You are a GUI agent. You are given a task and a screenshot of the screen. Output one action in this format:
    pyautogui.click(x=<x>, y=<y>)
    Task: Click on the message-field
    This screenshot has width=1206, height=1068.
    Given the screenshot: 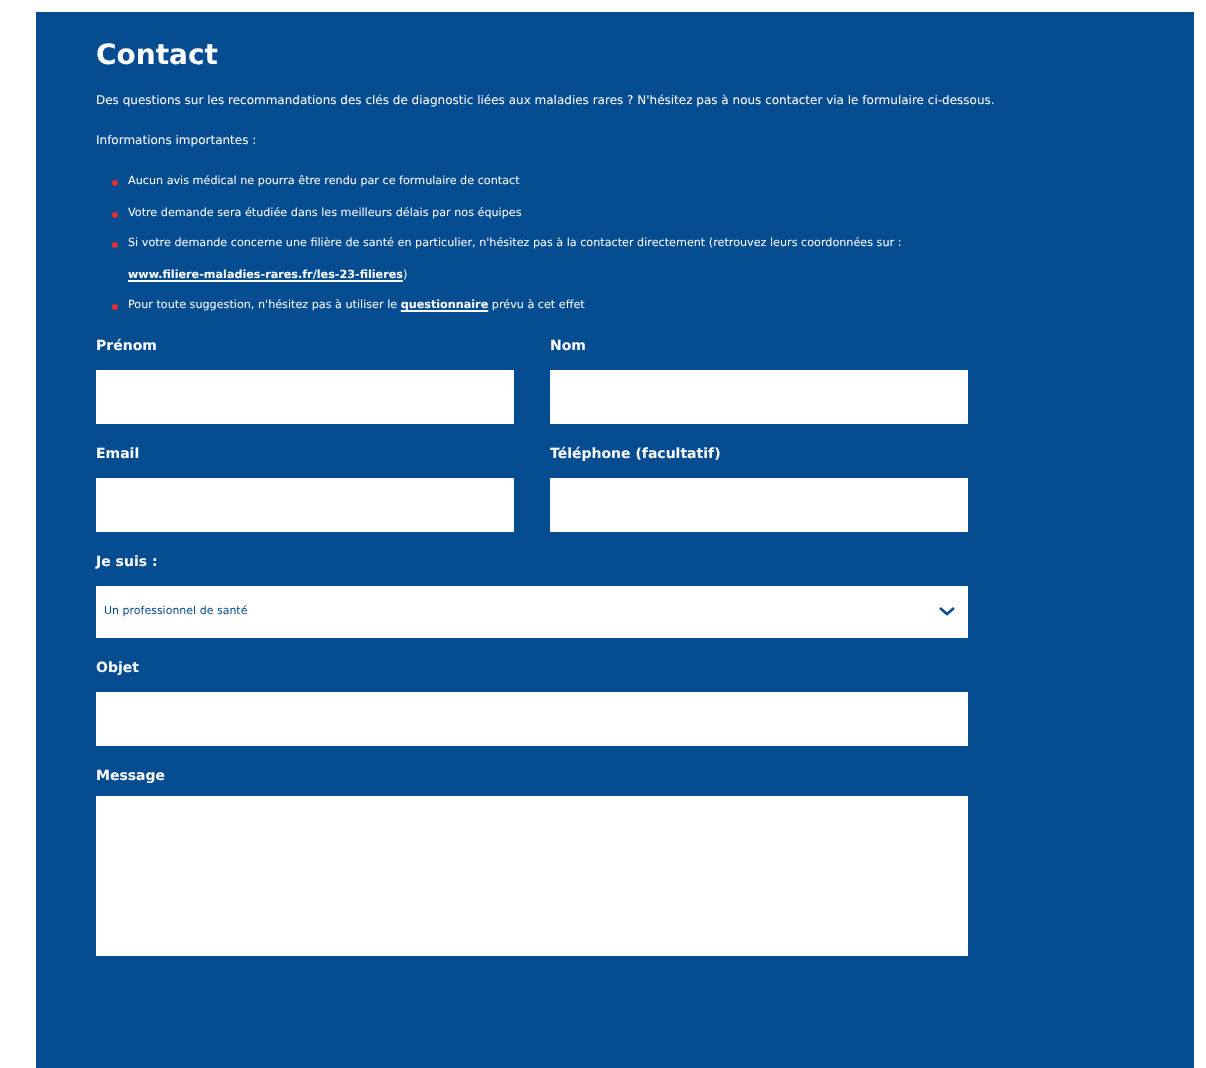 What is the action you would take?
    pyautogui.click(x=532, y=875)
    